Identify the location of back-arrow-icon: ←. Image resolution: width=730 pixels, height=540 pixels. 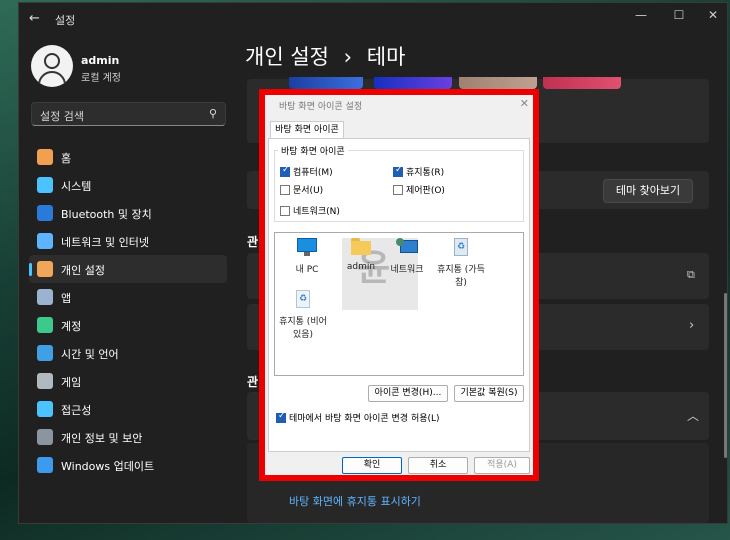
(34, 18).